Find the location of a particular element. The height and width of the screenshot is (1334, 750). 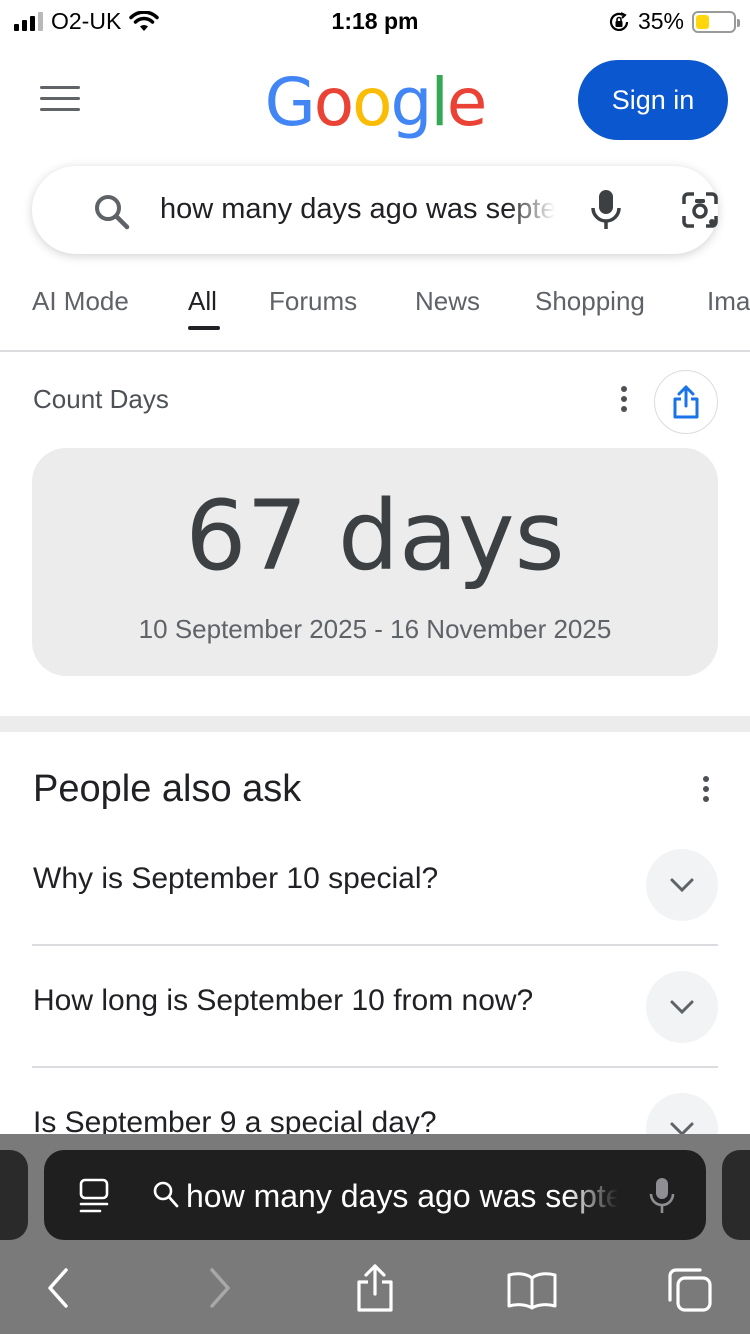

address-text: how many days ago was september 10 is located at coordinates (402, 1196).